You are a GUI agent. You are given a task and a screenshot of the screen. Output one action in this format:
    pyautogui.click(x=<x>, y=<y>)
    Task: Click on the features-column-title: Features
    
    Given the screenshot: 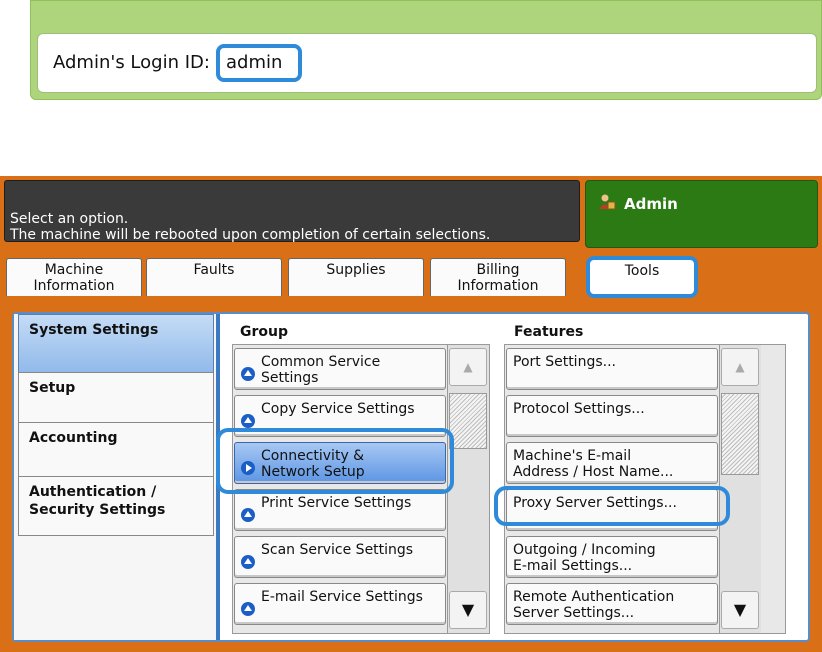 What is the action you would take?
    pyautogui.click(x=549, y=332)
    